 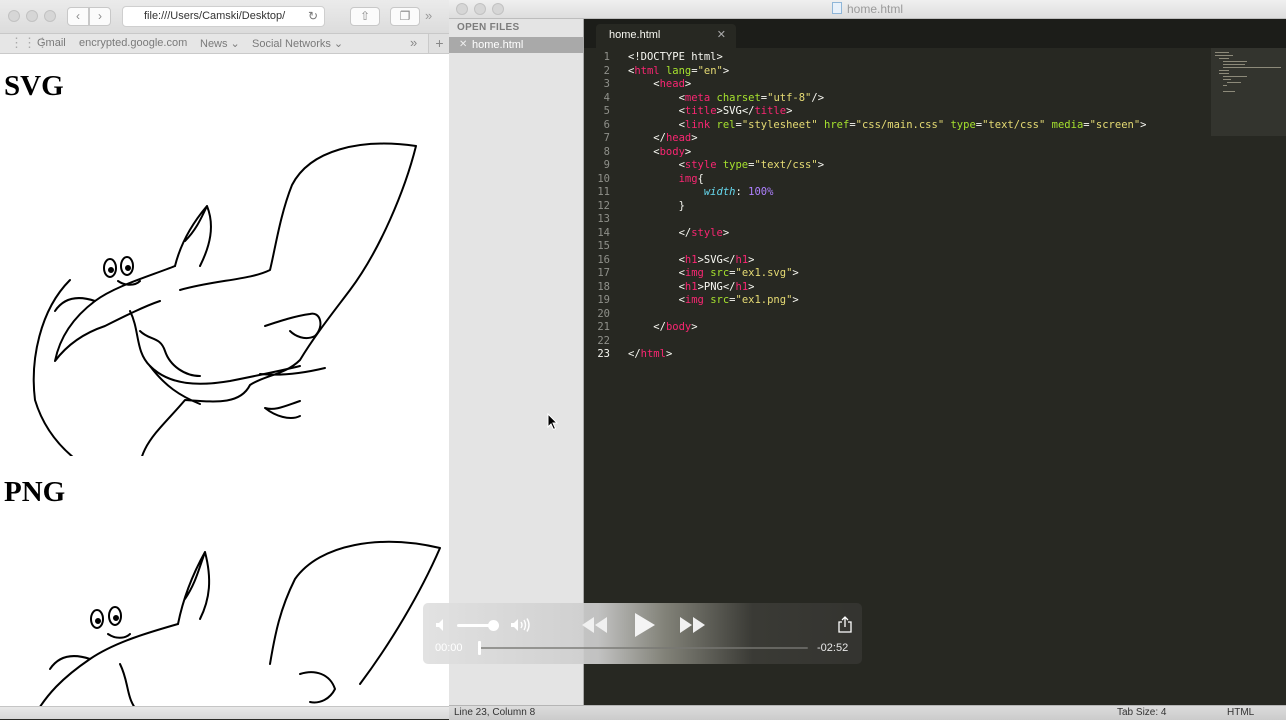 I want to click on tab-home-html: home.html ✕, so click(x=666, y=36).